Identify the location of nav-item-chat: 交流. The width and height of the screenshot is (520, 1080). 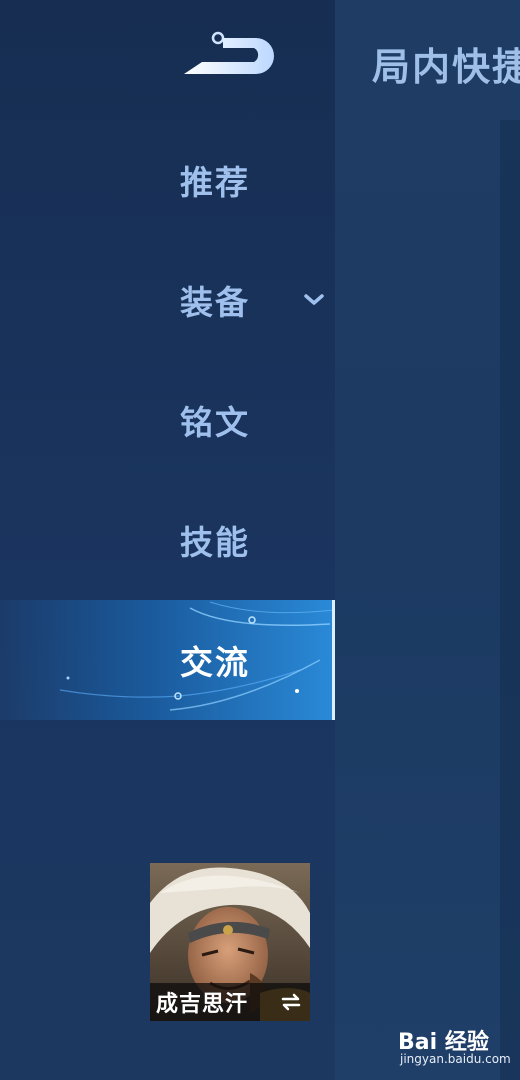
(167, 660).